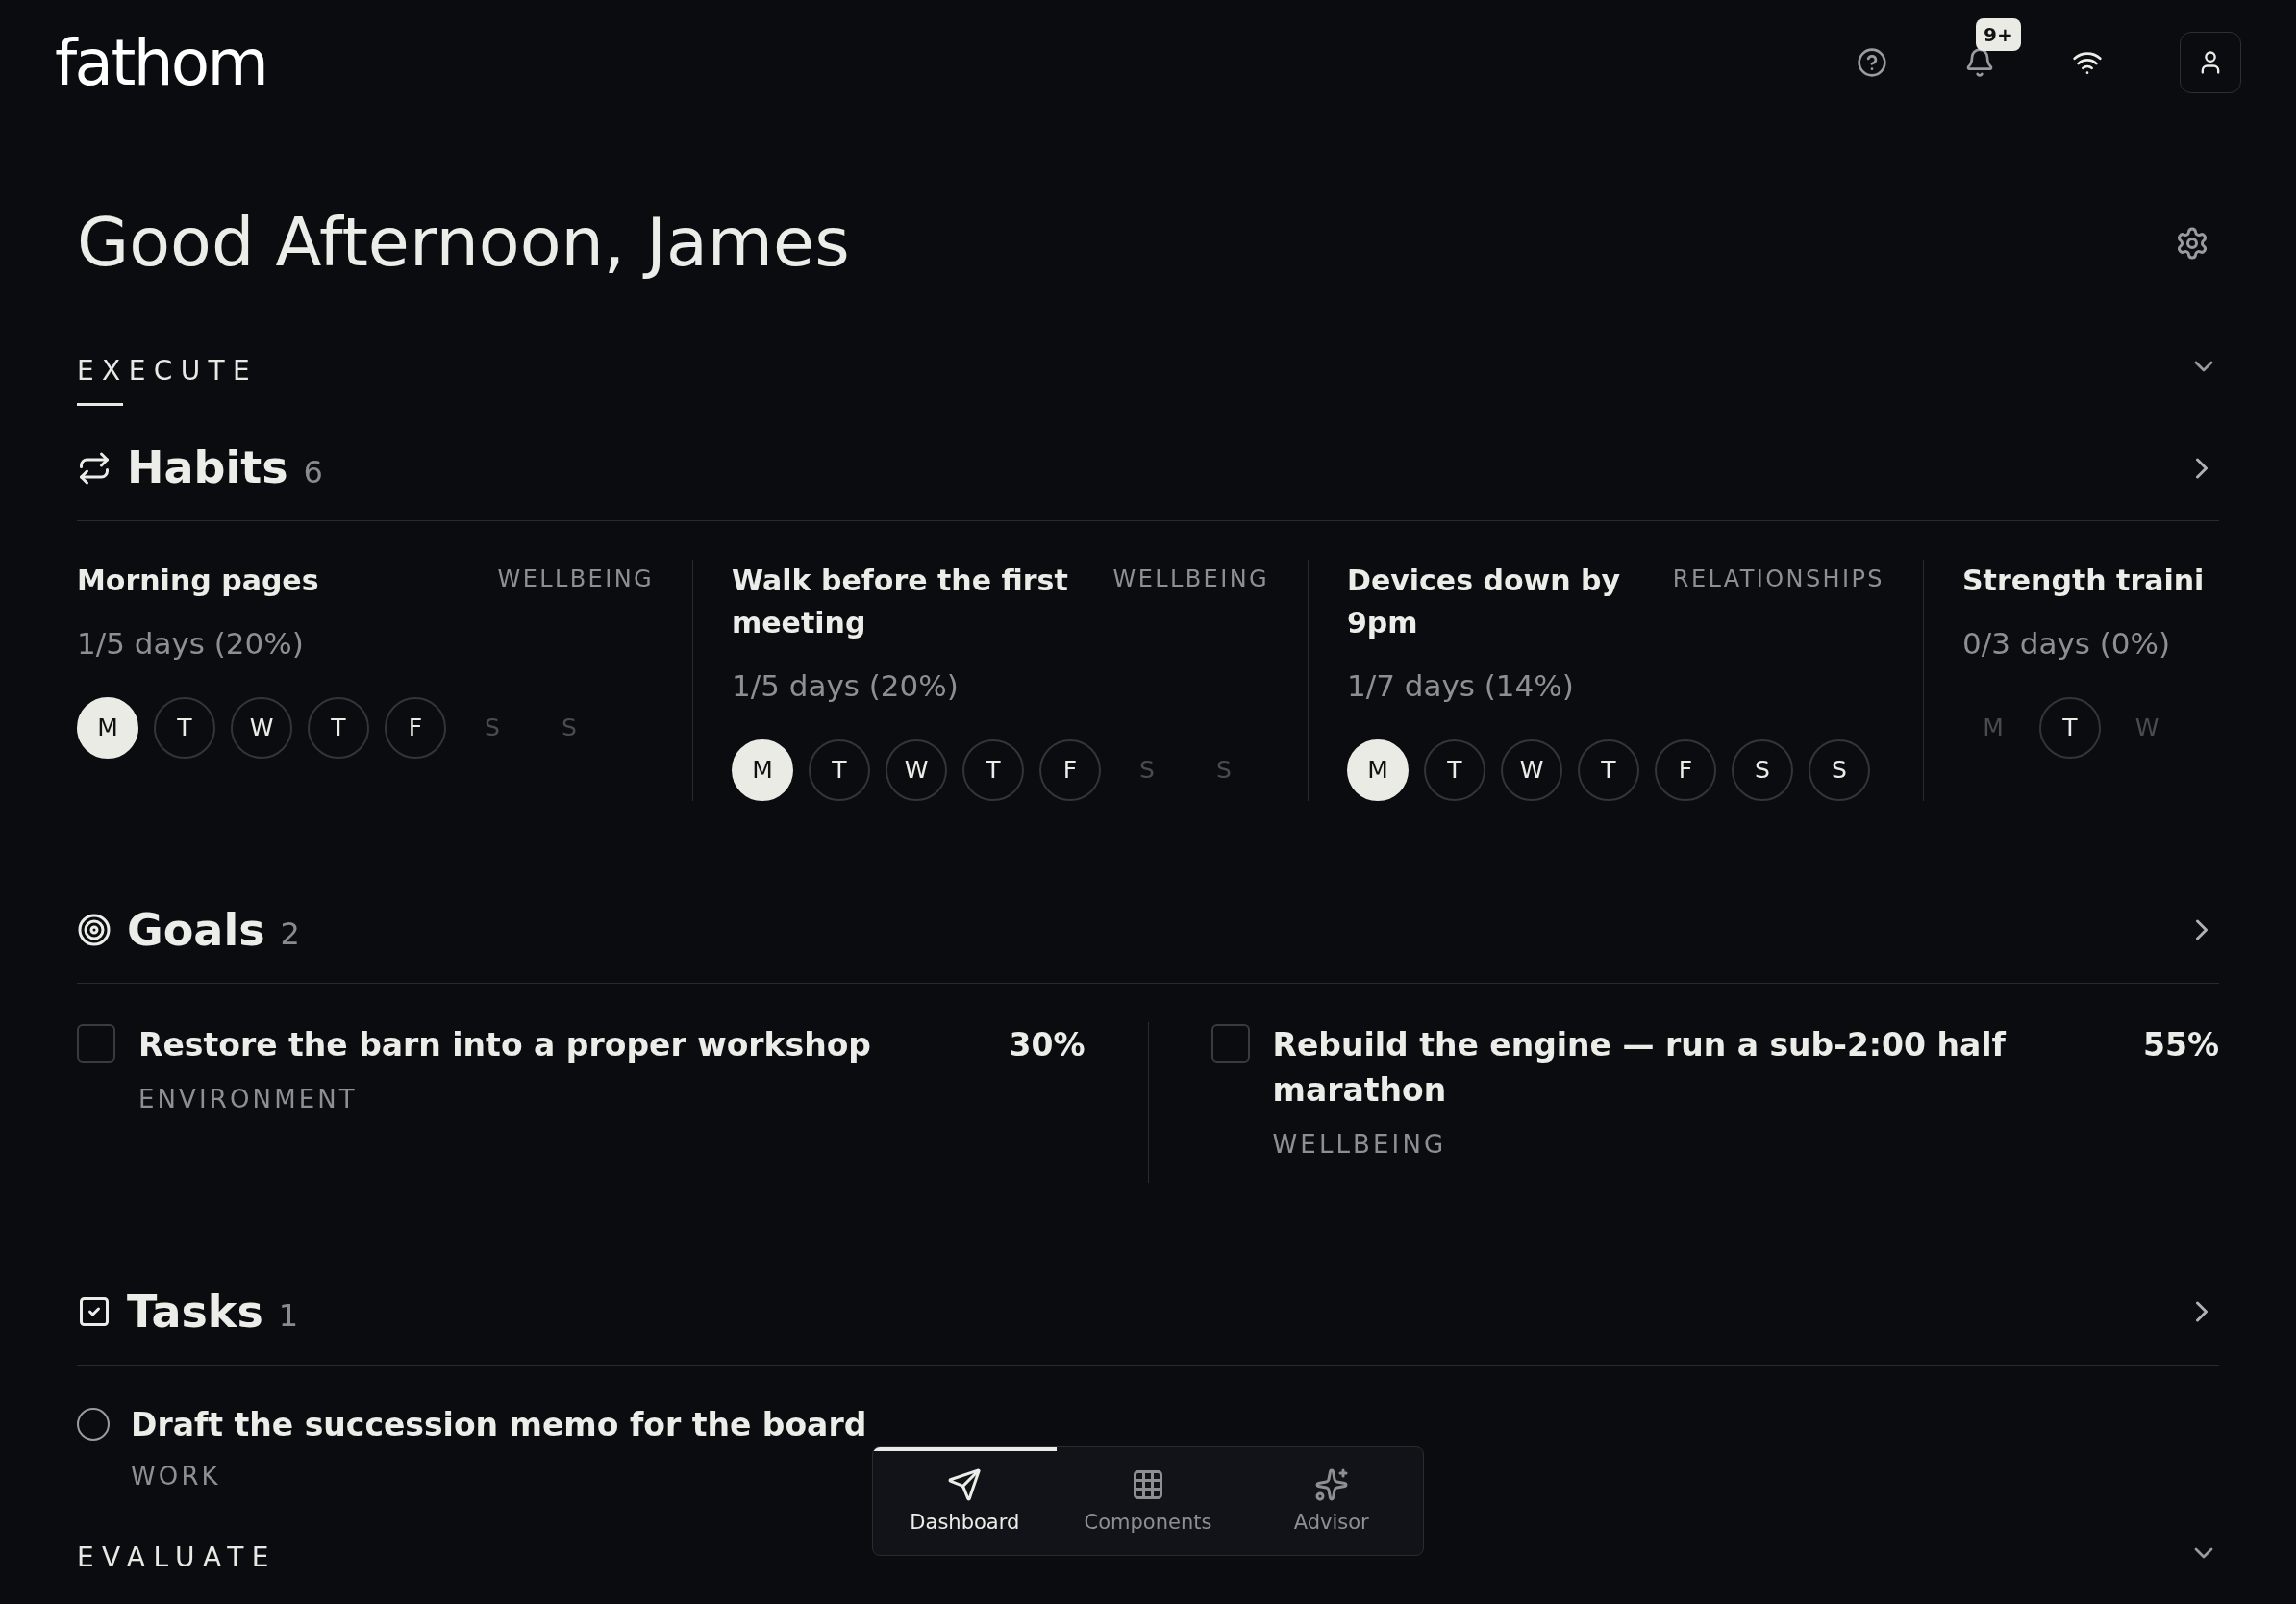 The image size is (2296, 1604). What do you see at coordinates (2090, 581) in the screenshot?
I see `habit-title: Strength traini` at bounding box center [2090, 581].